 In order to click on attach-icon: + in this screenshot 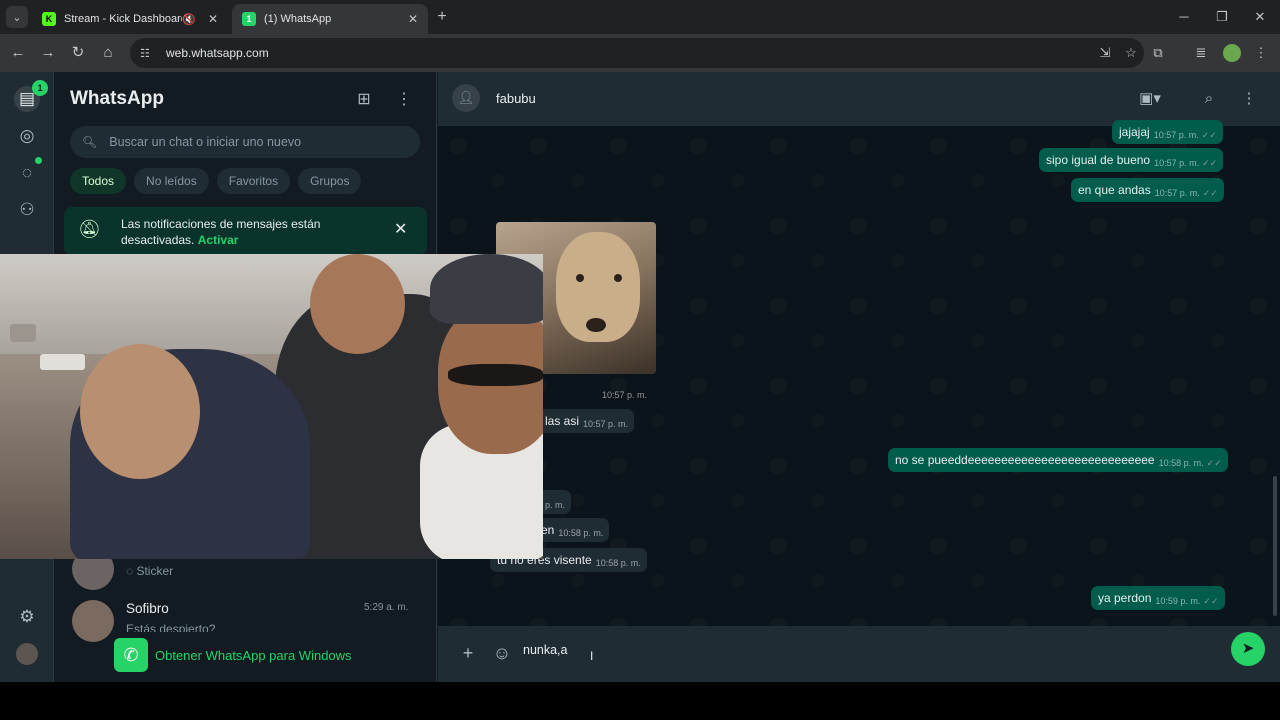, I will do `click(468, 653)`.